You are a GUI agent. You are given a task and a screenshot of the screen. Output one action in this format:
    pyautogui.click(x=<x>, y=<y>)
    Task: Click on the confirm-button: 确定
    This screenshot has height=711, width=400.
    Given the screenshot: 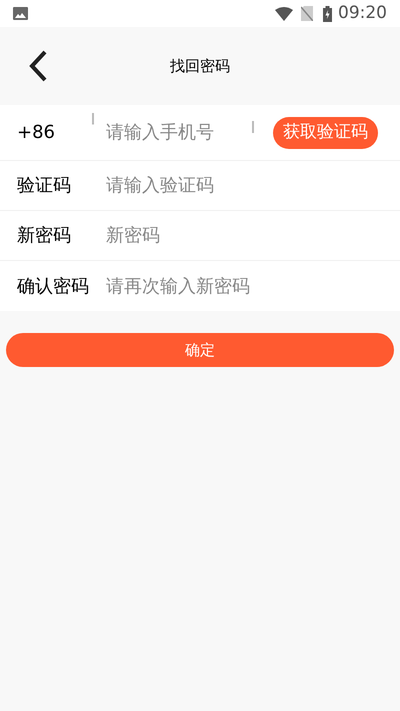 What is the action you would take?
    pyautogui.click(x=200, y=350)
    